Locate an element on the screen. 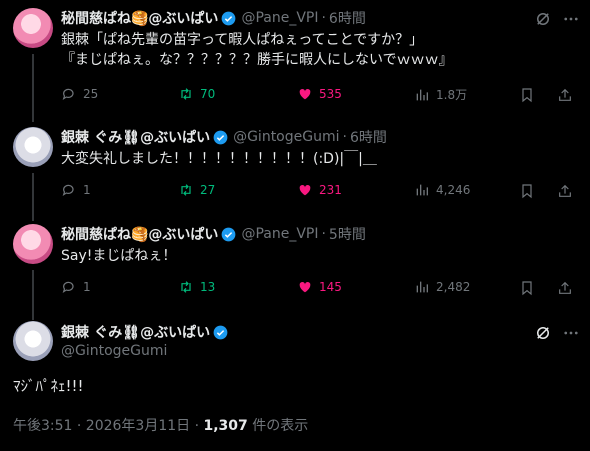 The image size is (590, 451). main-handle: @GintogeGumi is located at coordinates (114, 351).